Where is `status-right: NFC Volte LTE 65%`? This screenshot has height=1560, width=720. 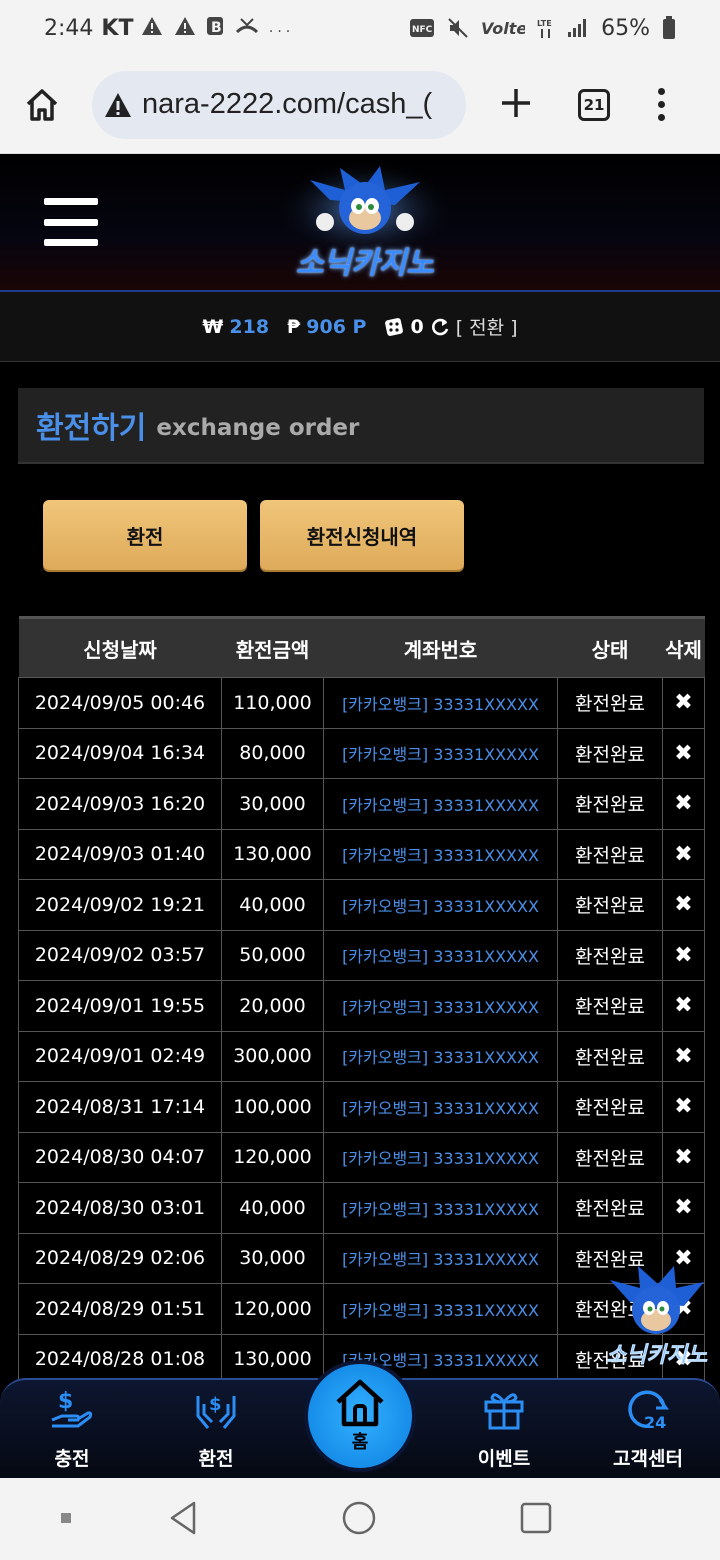
status-right: NFC Volte LTE 65% is located at coordinates (542, 28).